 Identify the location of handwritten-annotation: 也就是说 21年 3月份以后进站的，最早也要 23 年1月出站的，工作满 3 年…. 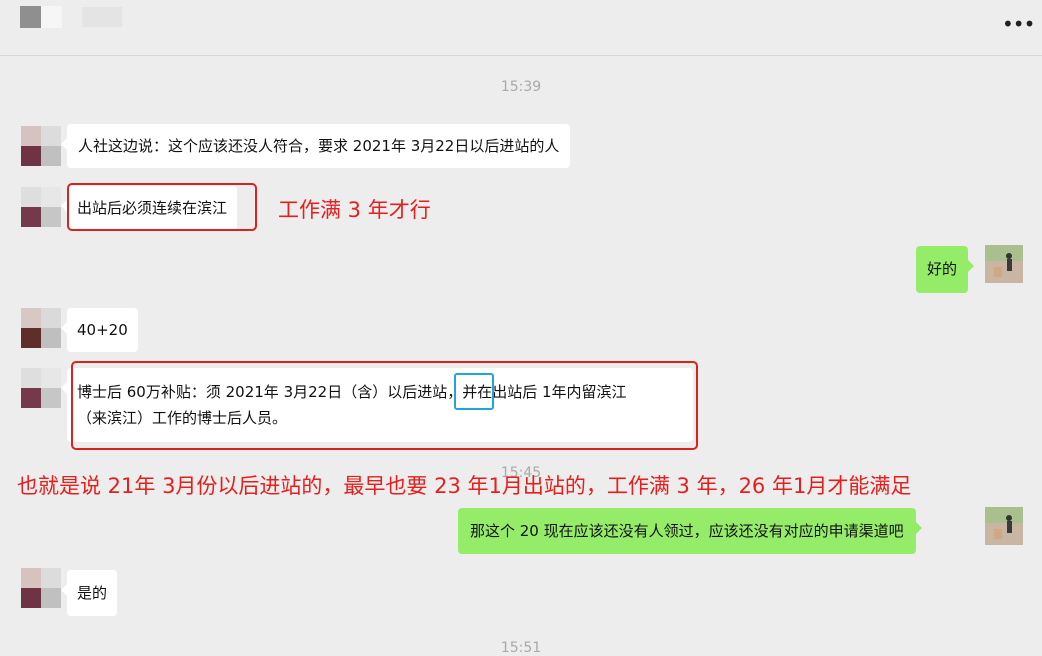
(464, 486).